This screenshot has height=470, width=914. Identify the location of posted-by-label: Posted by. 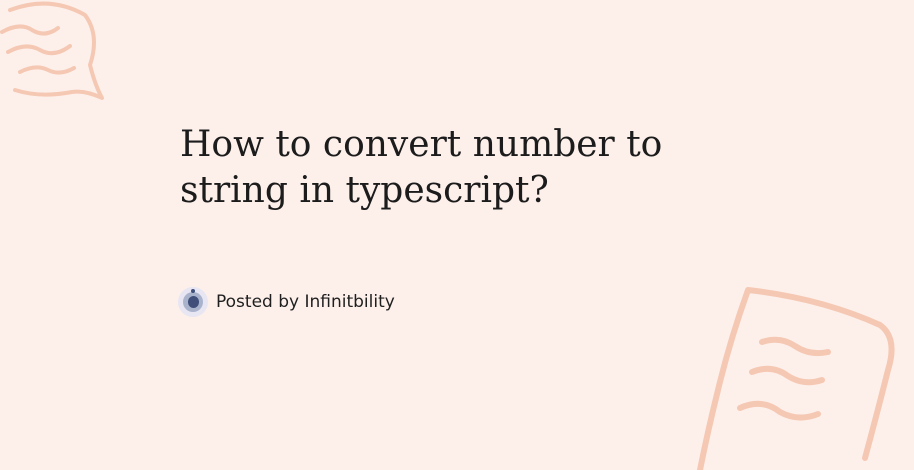
(258, 302).